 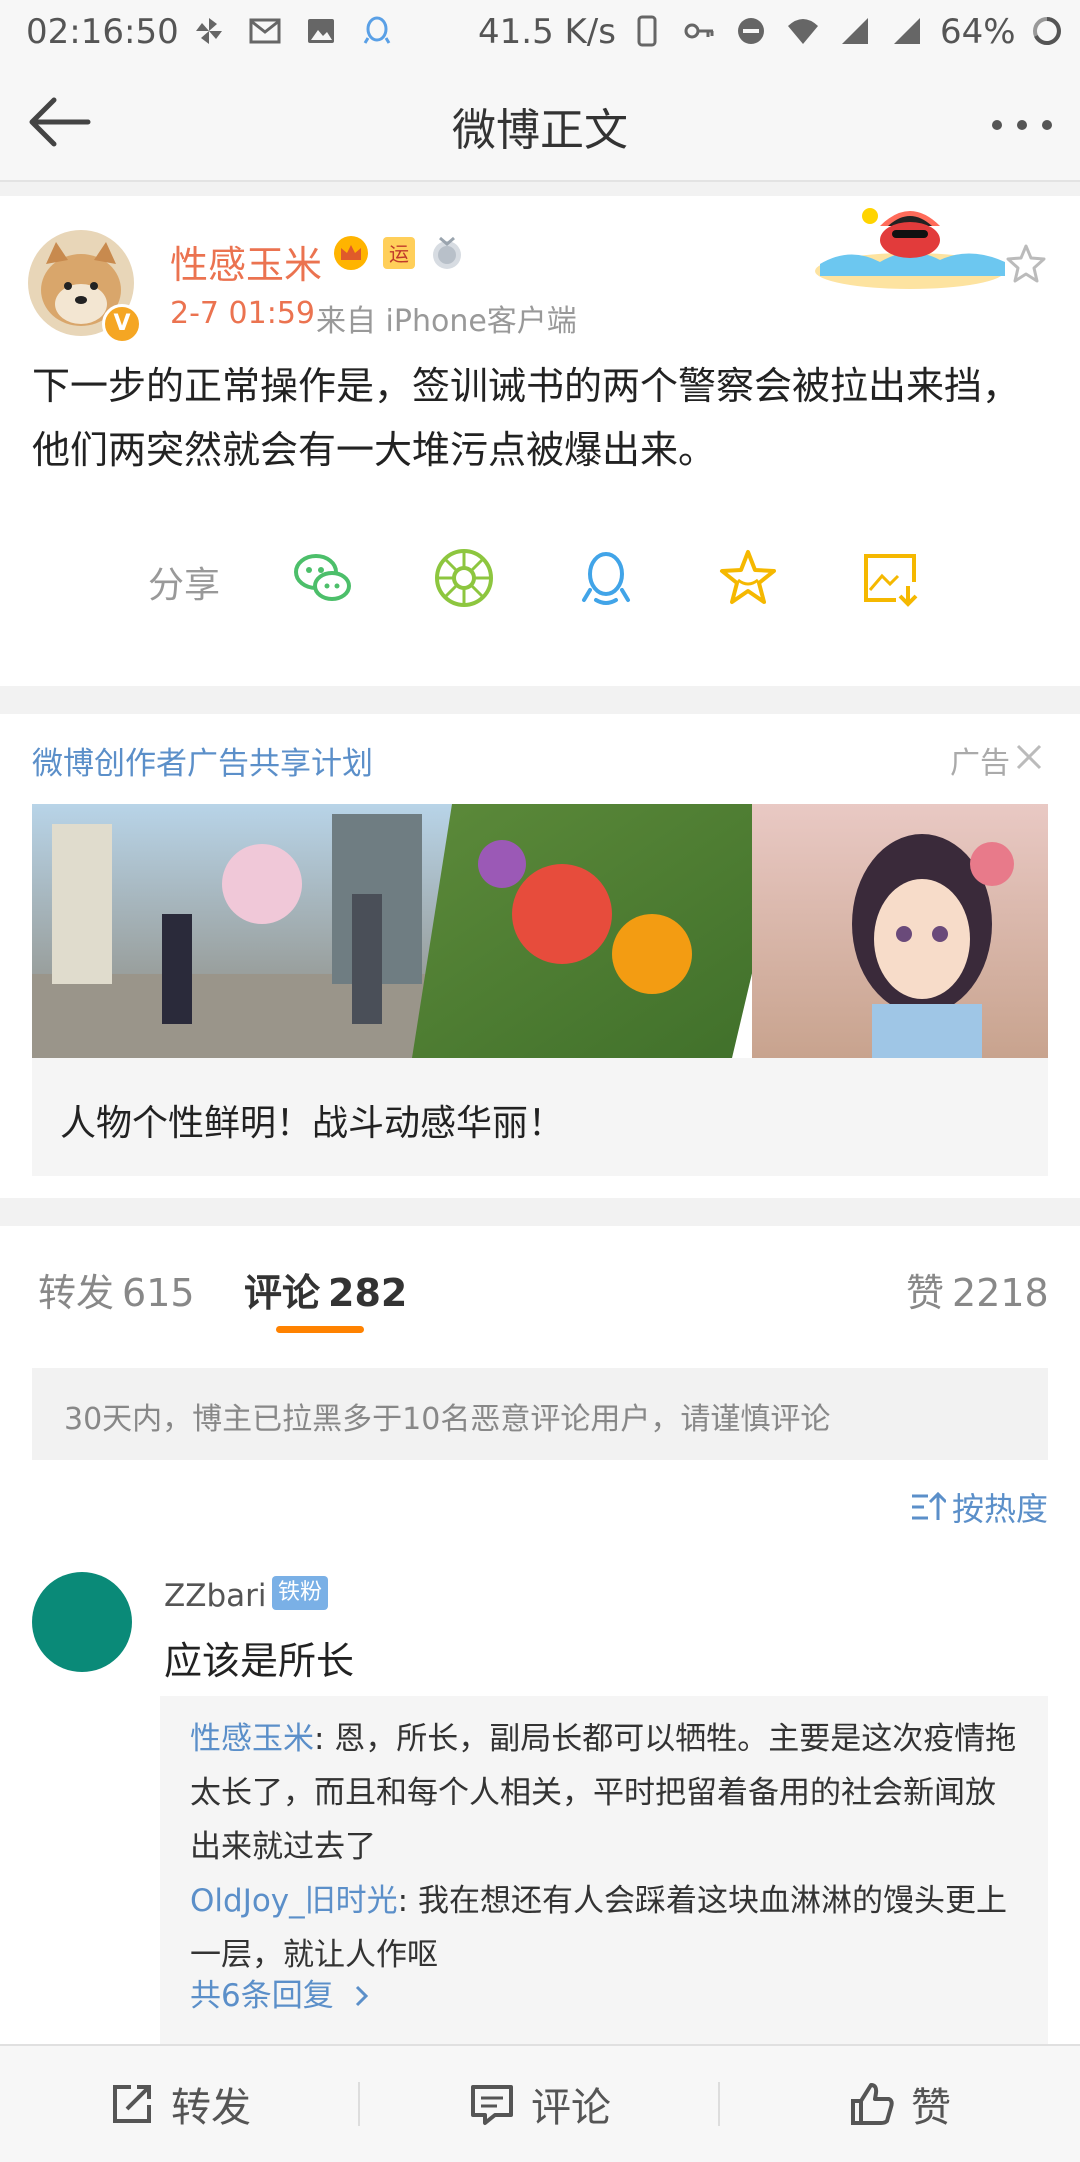 I want to click on commenter-avatar, so click(x=82, y=1622).